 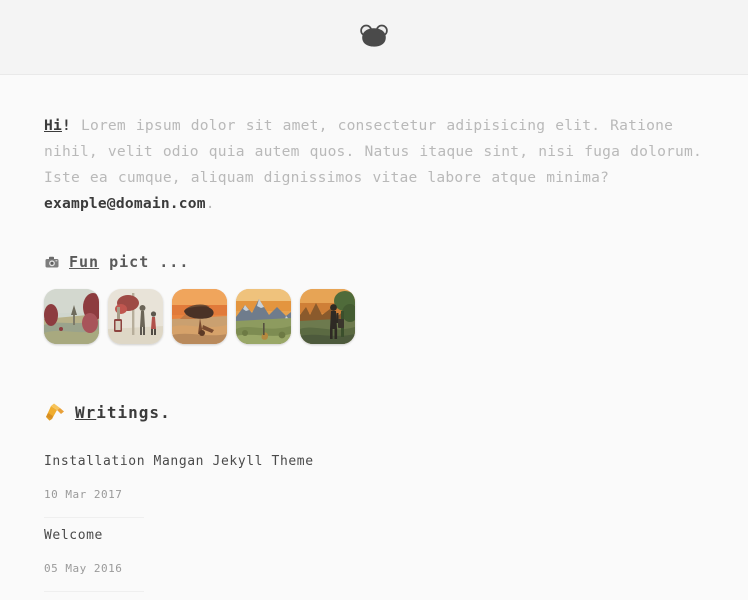 I want to click on list-item: Welcome 05 May 2016, so click(x=374, y=563).